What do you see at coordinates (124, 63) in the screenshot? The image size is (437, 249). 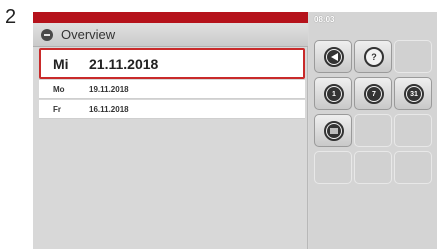 I see `date-value: 21.11.2018` at bounding box center [124, 63].